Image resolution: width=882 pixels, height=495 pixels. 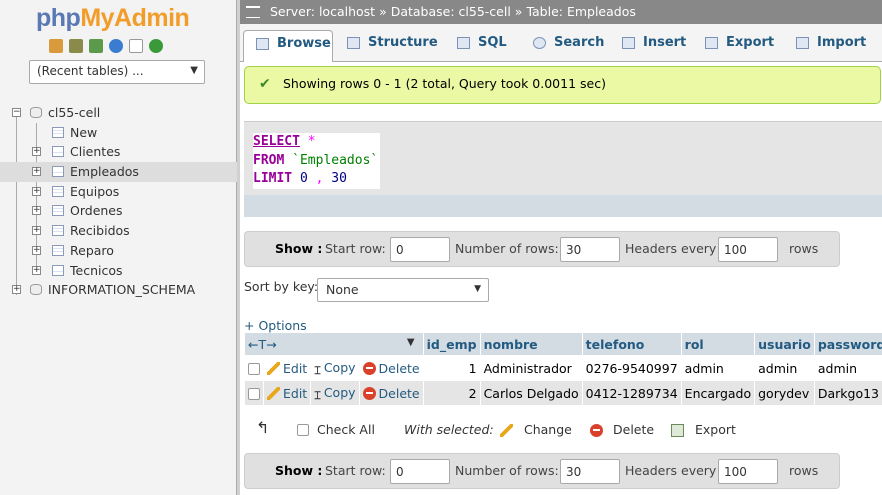 What do you see at coordinates (118, 152) in the screenshot?
I see `tree-item-clientes: + Clientes` at bounding box center [118, 152].